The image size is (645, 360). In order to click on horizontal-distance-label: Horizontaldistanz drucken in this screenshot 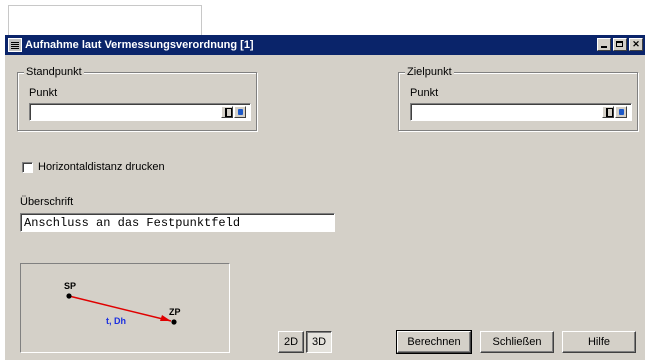, I will do `click(101, 167)`.